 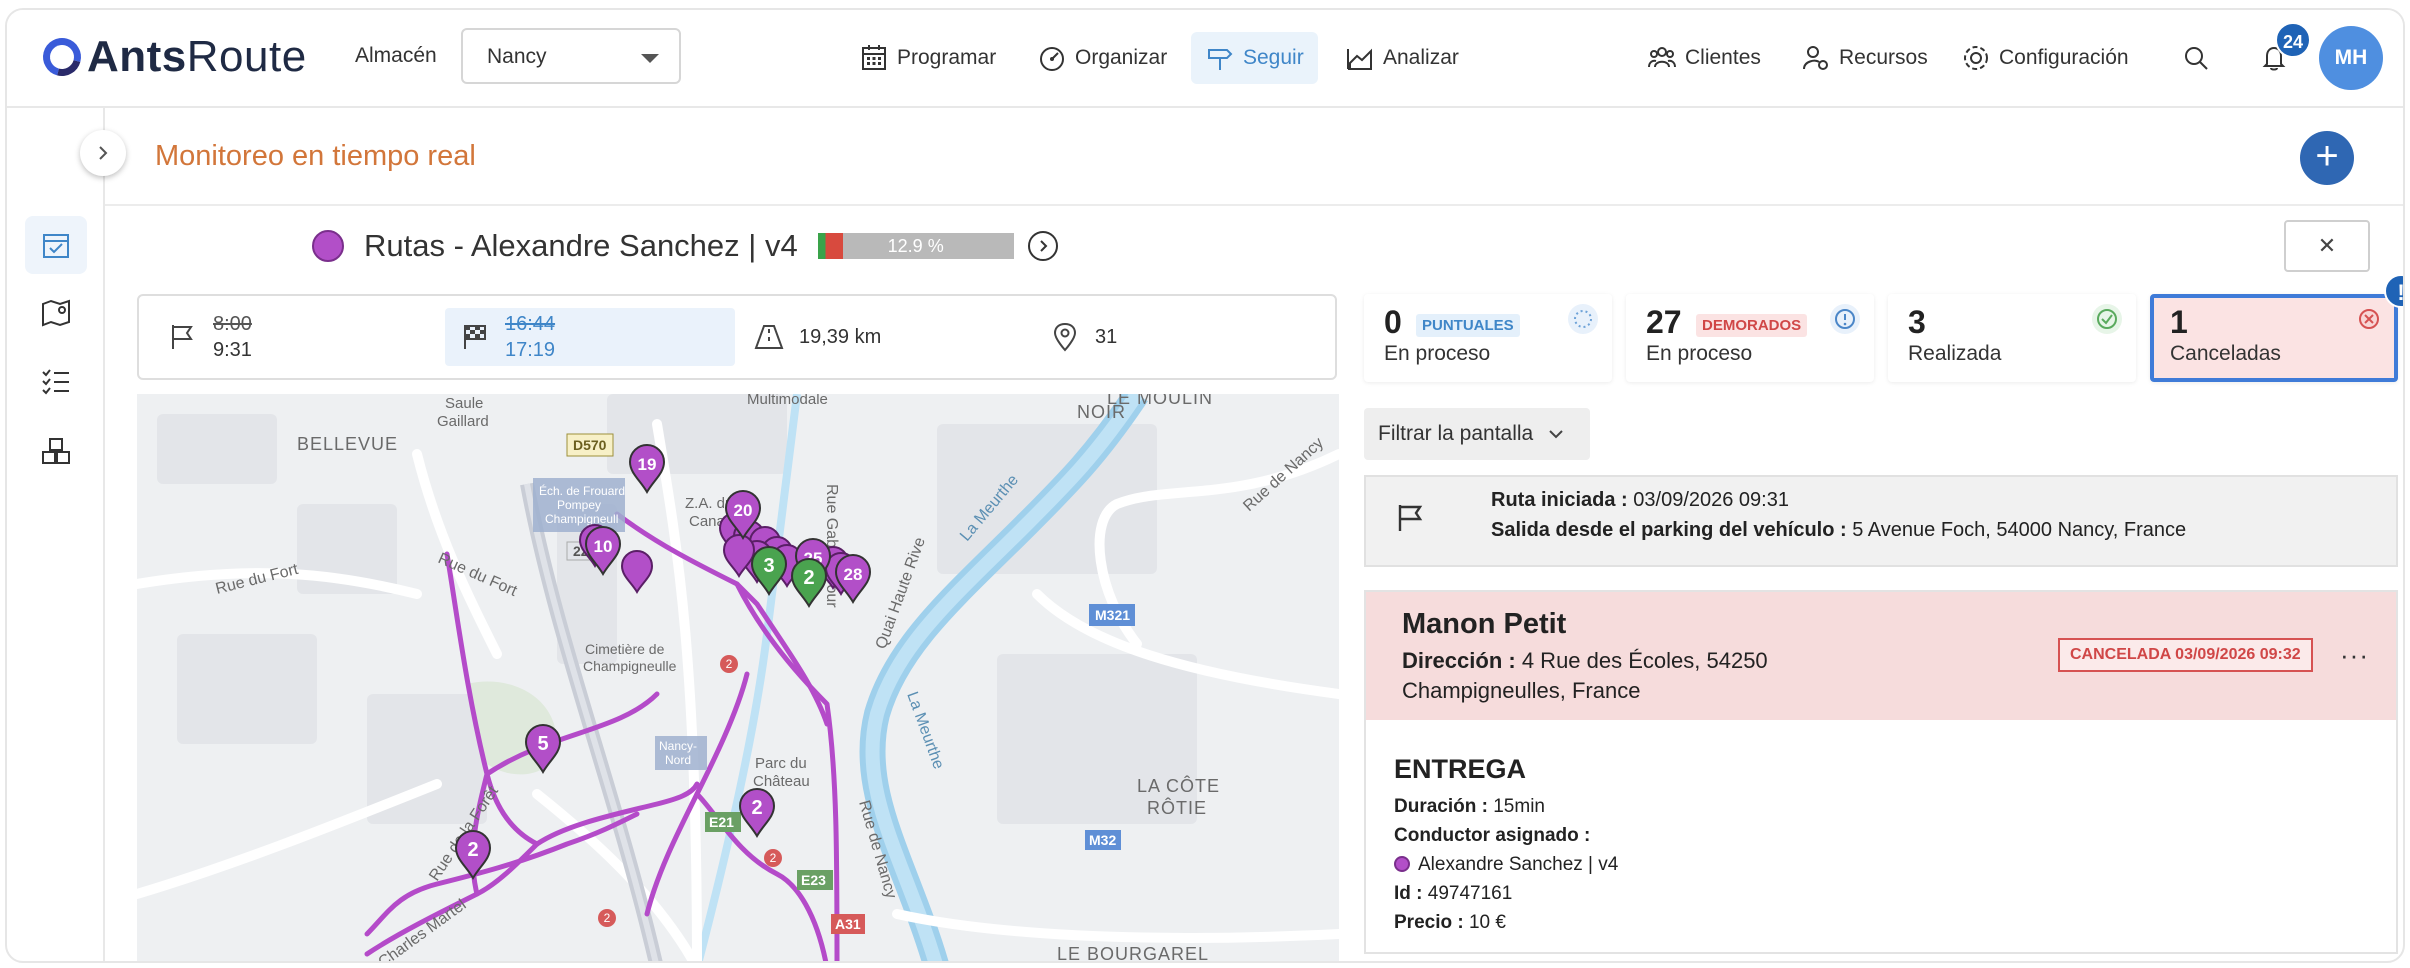 What do you see at coordinates (1456, 433) in the screenshot?
I see `filter-label: Filtrar la pantalla` at bounding box center [1456, 433].